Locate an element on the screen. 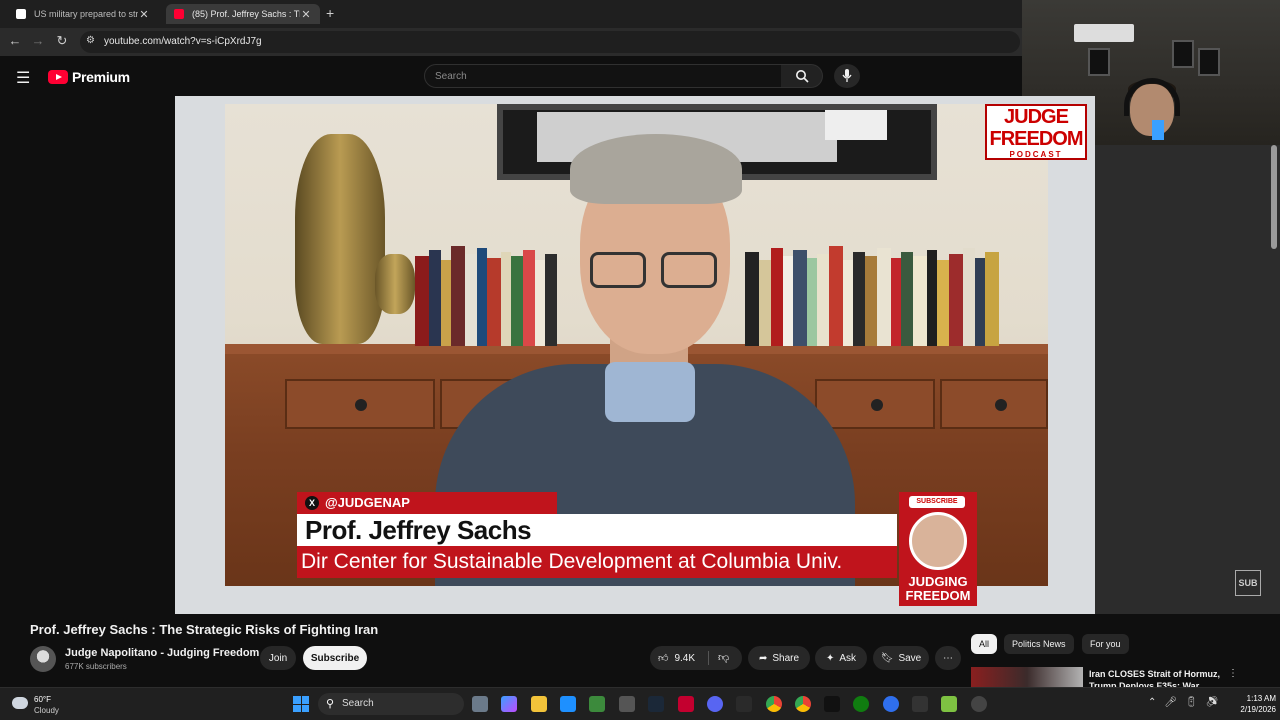  forward-icon: → is located at coordinates (38, 40).